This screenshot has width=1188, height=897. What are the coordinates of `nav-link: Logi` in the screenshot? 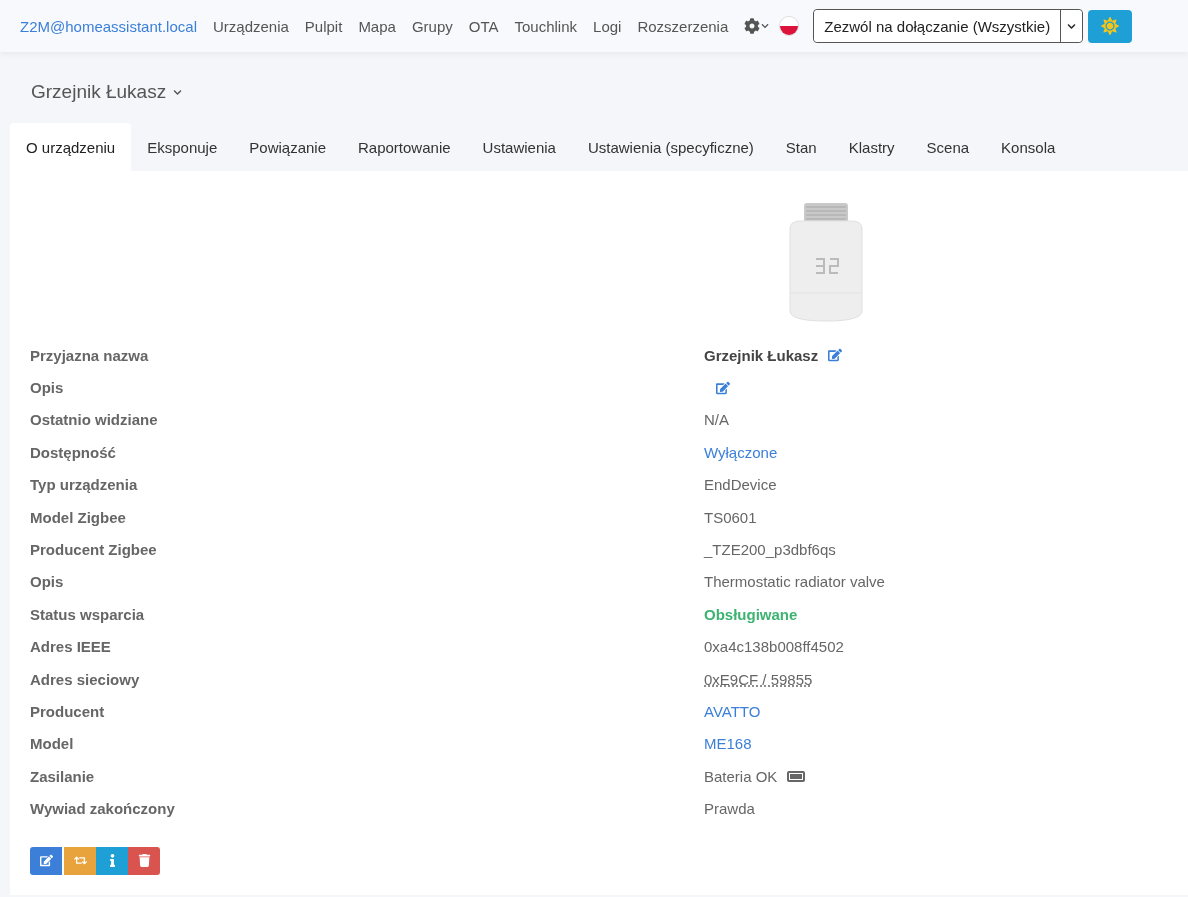 It's located at (607, 26).